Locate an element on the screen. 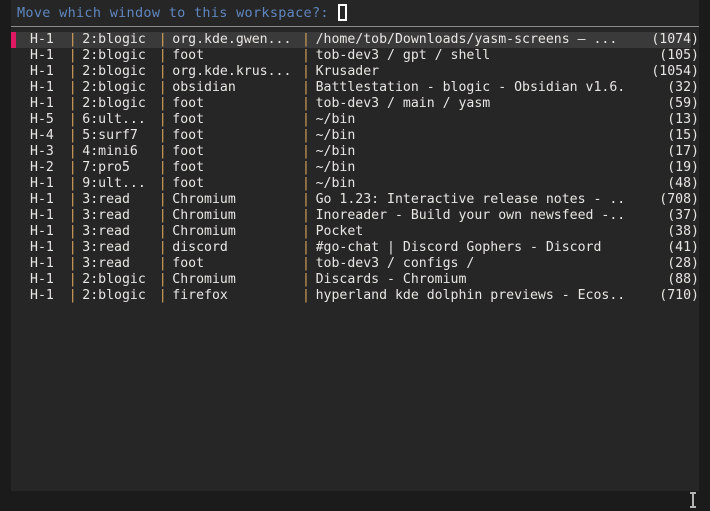 The image size is (710, 511). block-cursor-icon is located at coordinates (342, 12).